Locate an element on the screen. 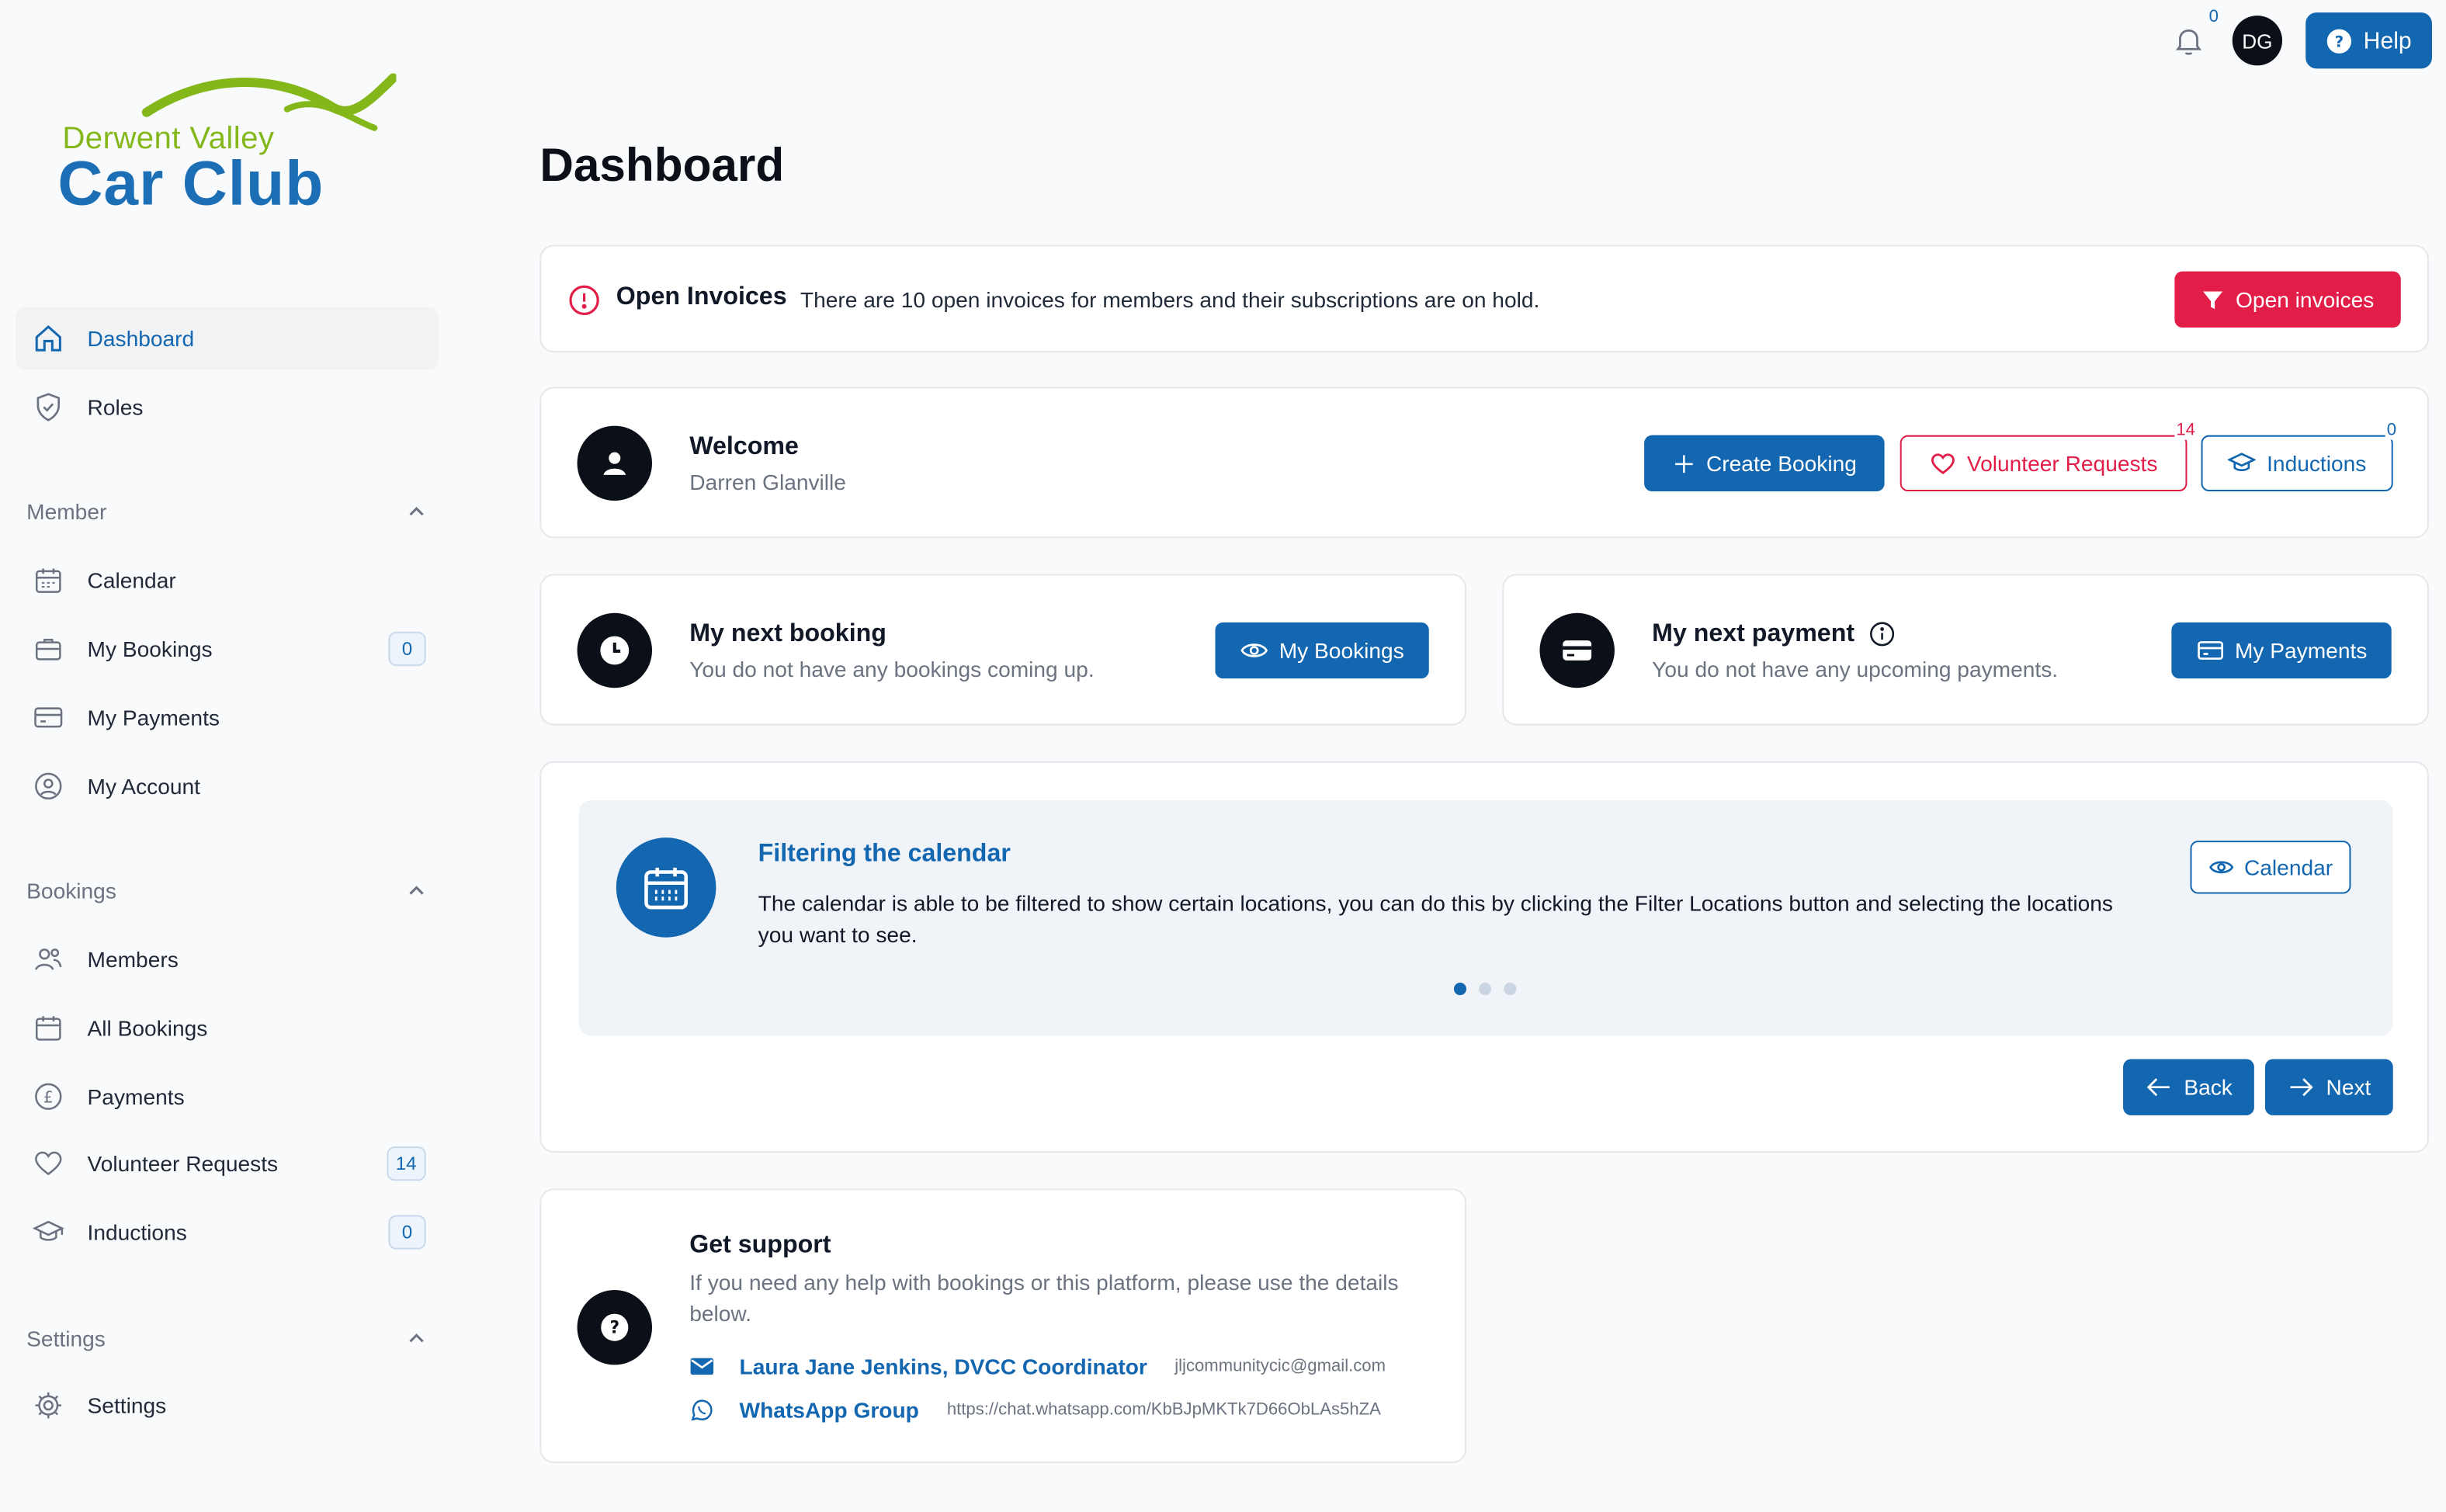 Image resolution: width=2446 pixels, height=1512 pixels. section-member-toggle: Member is located at coordinates (225, 511).